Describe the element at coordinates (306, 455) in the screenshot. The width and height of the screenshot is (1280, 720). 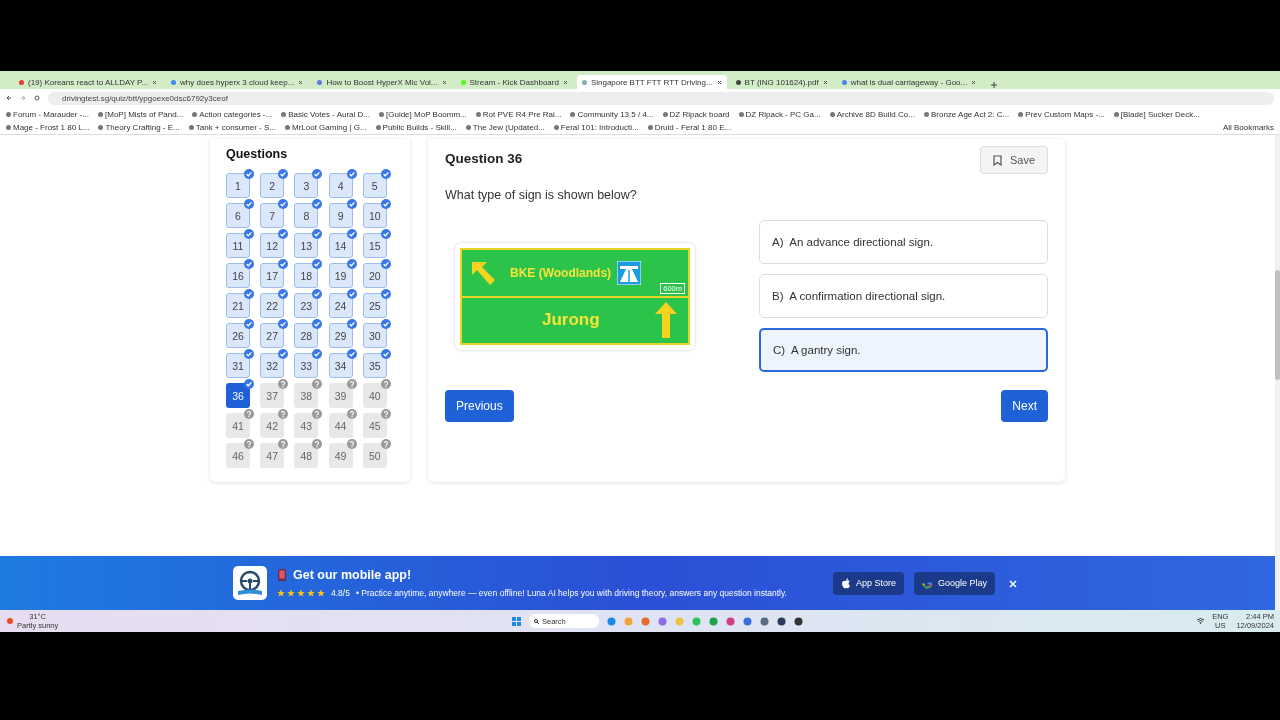
I see `question-number-button: 48` at that location.